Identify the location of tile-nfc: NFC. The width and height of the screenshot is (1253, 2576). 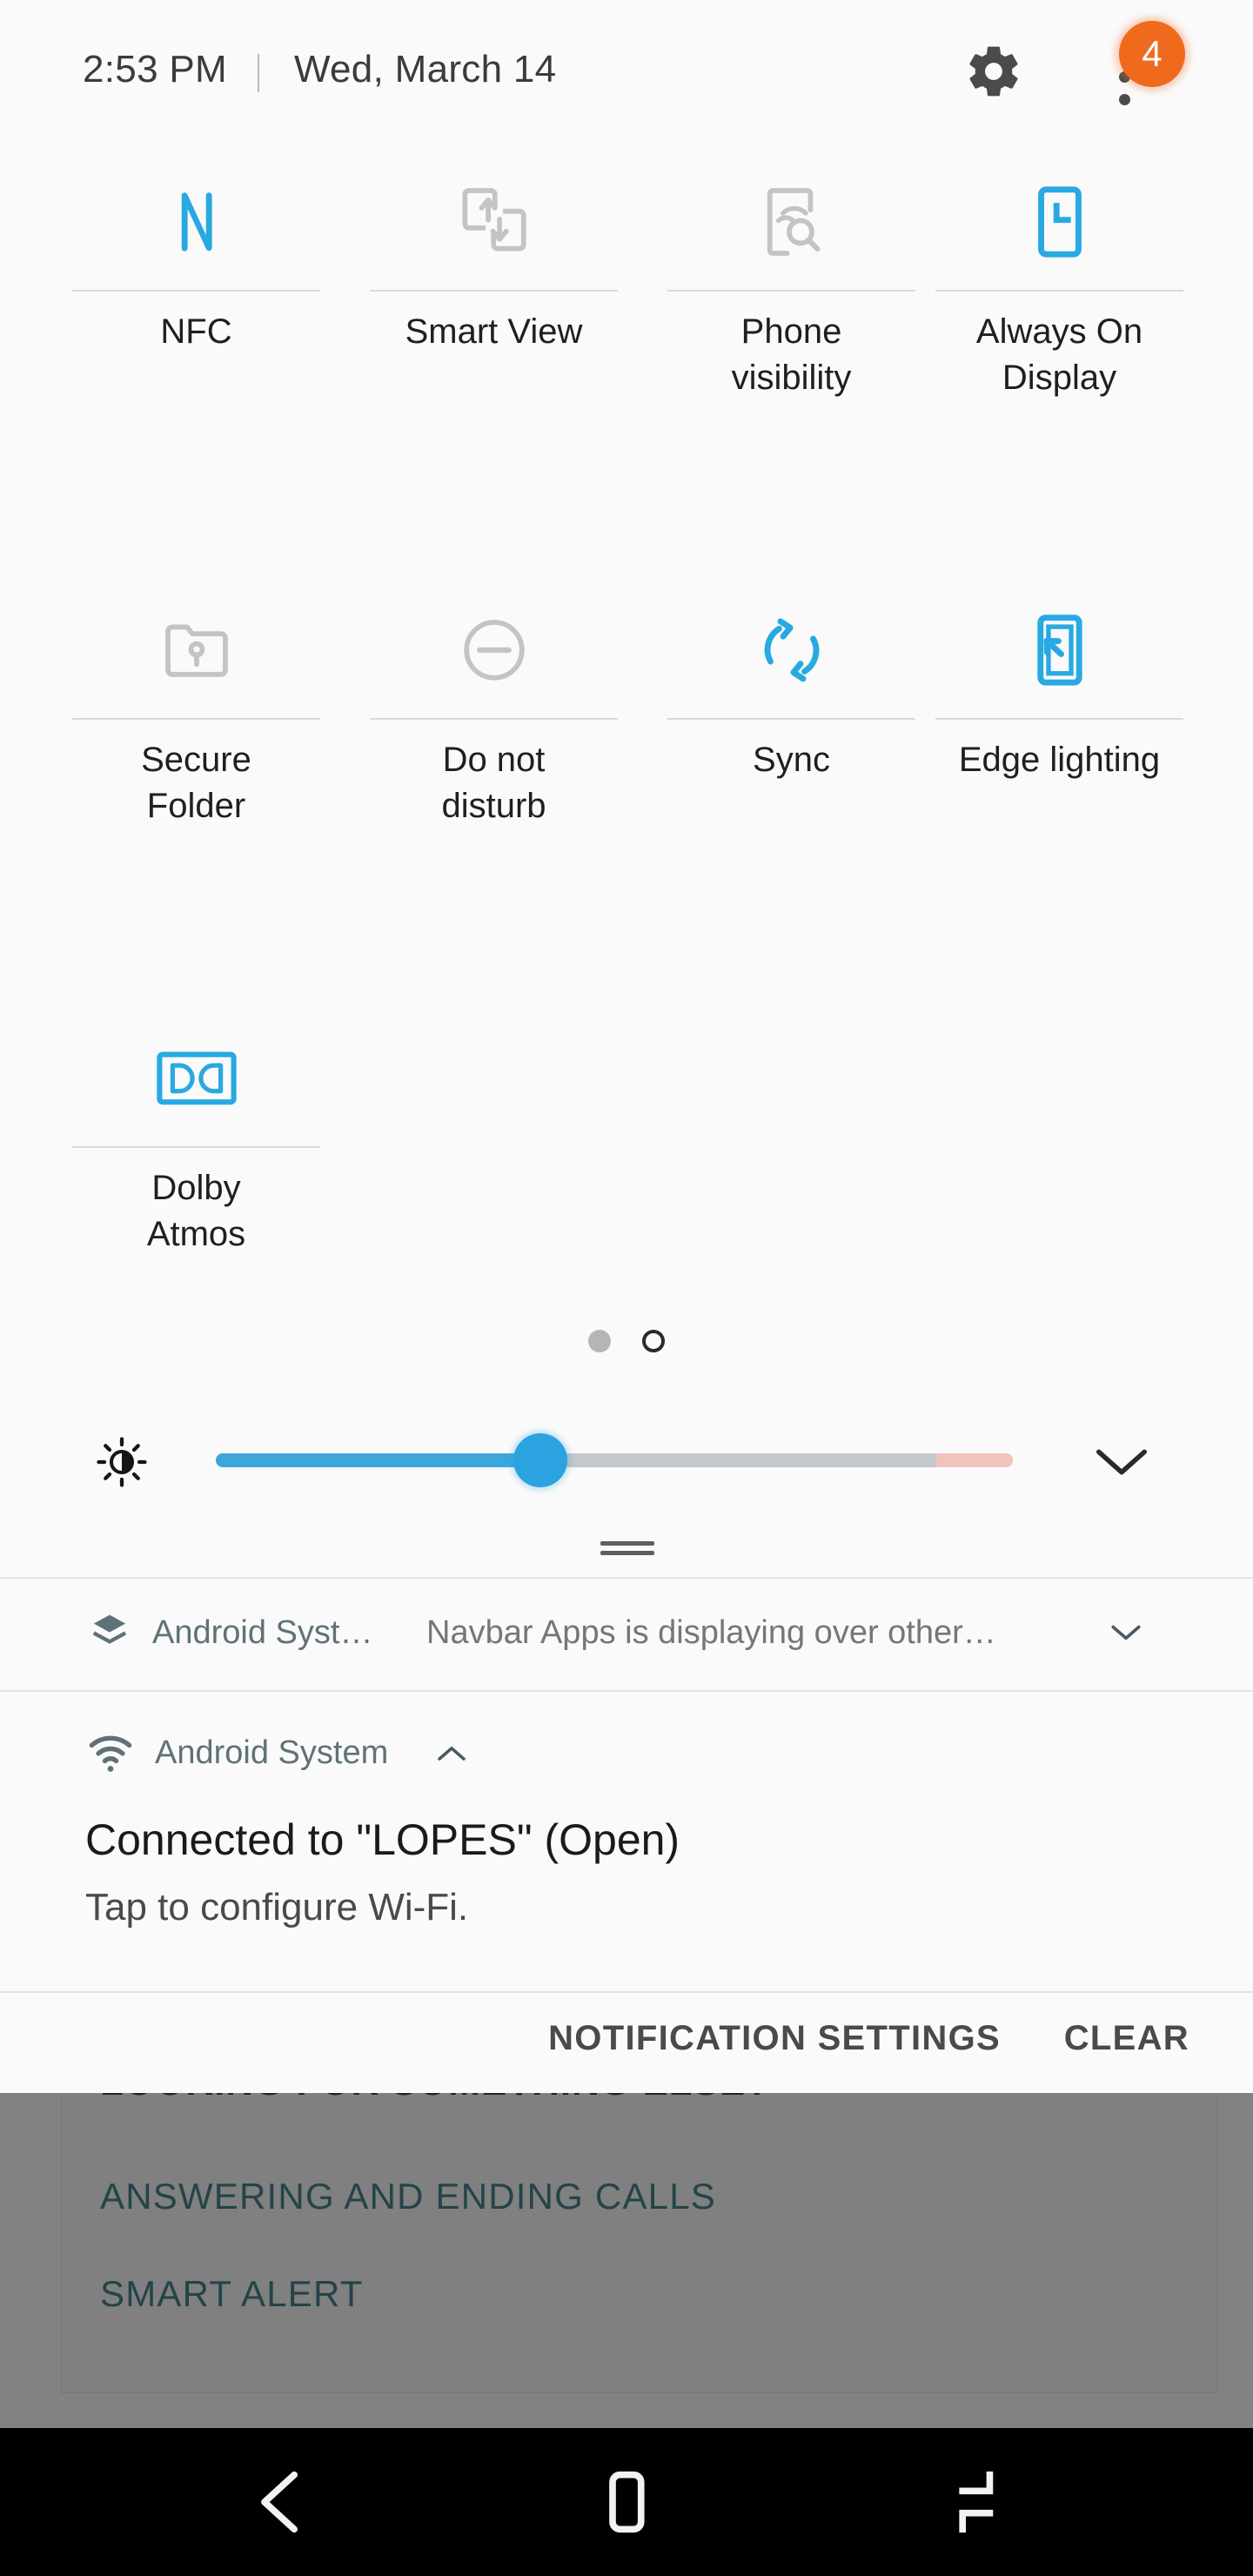
(196, 270).